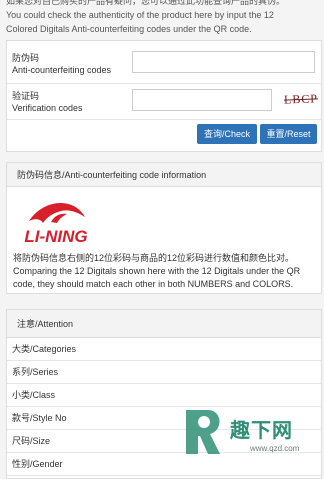  Describe the element at coordinates (301, 99) in the screenshot. I see `captcha-image: LBCP` at that location.